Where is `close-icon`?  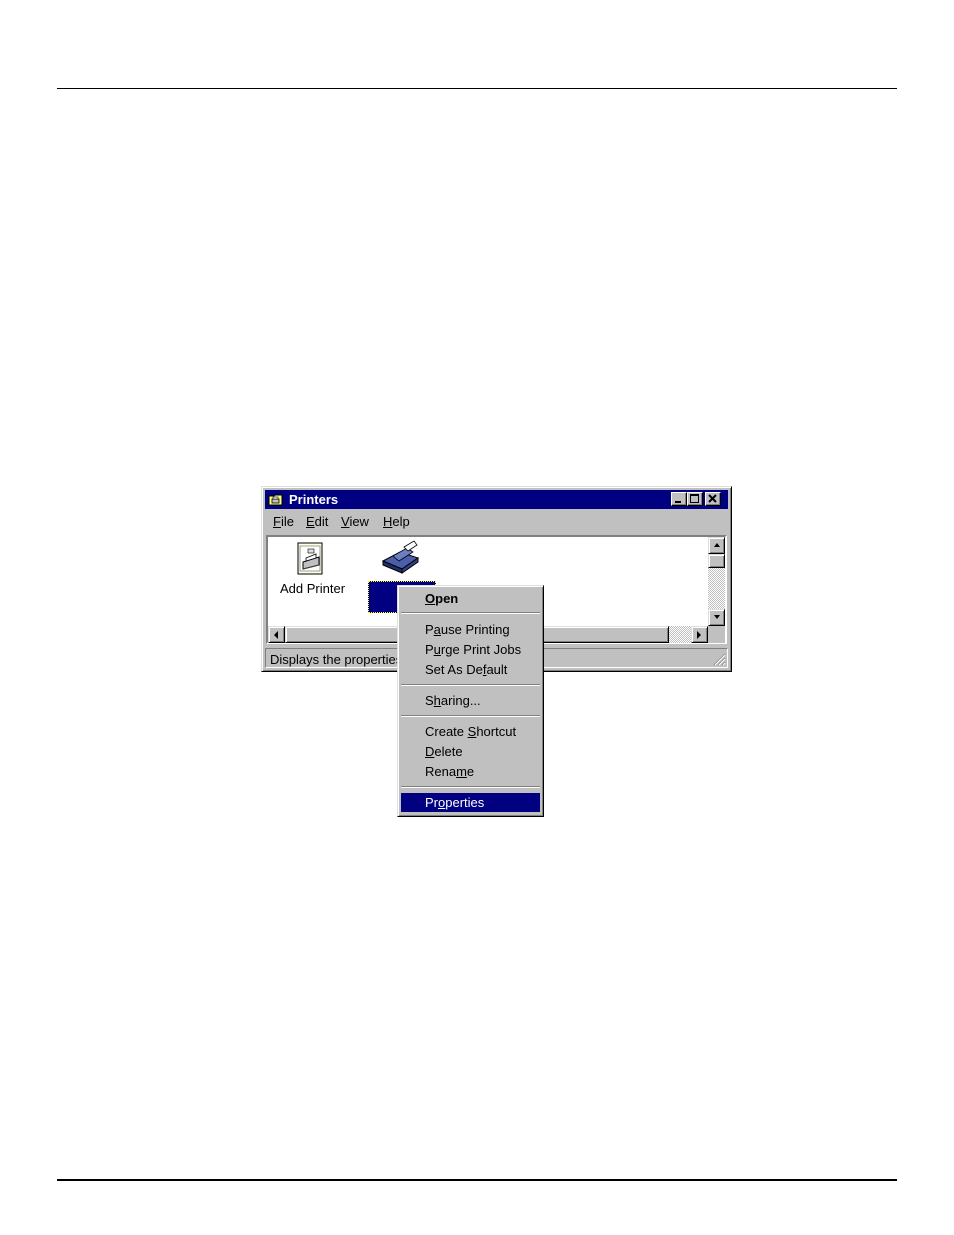
close-icon is located at coordinates (712, 498).